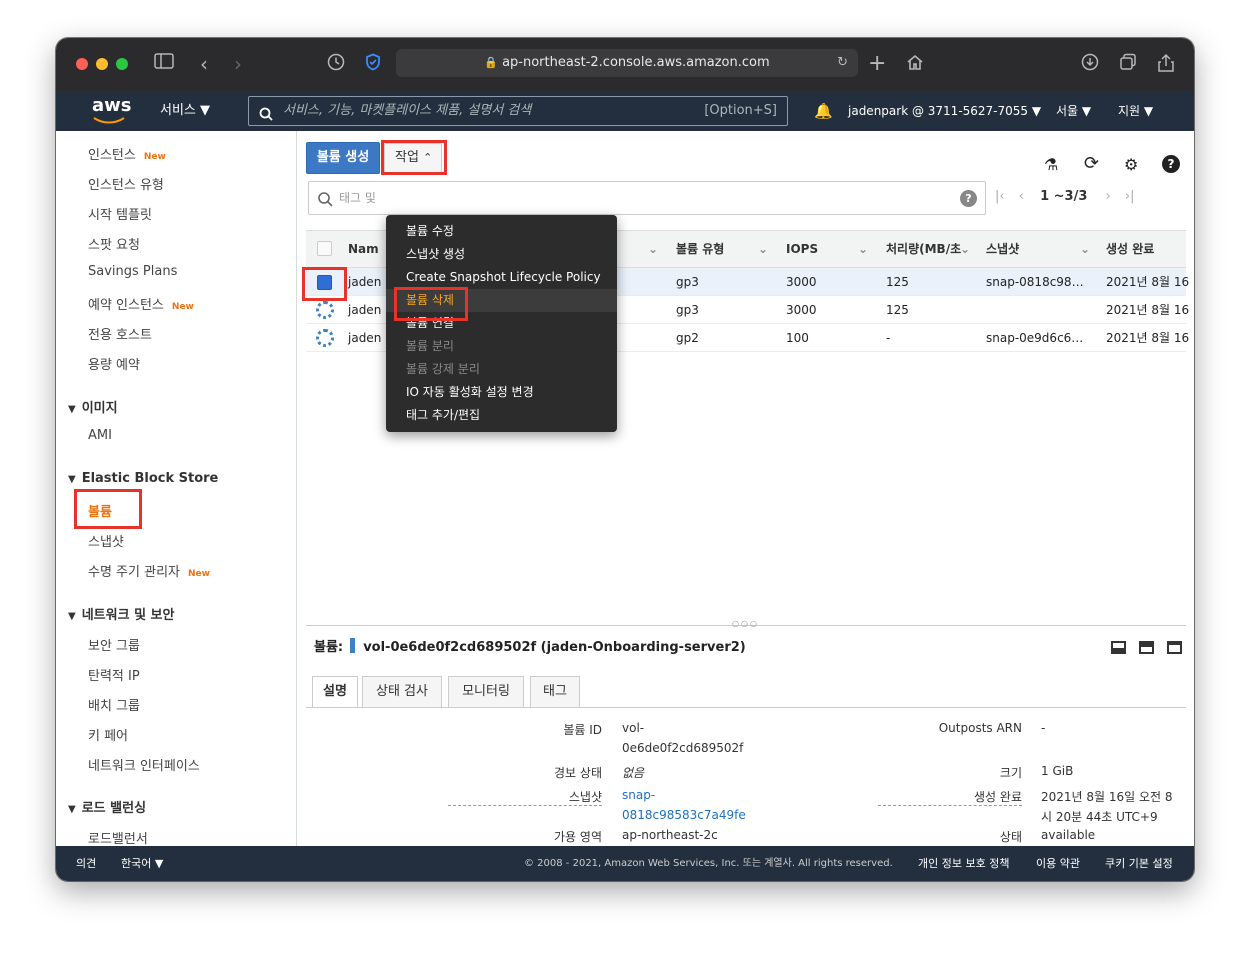  What do you see at coordinates (1090, 65) in the screenshot?
I see `downloads-icon` at bounding box center [1090, 65].